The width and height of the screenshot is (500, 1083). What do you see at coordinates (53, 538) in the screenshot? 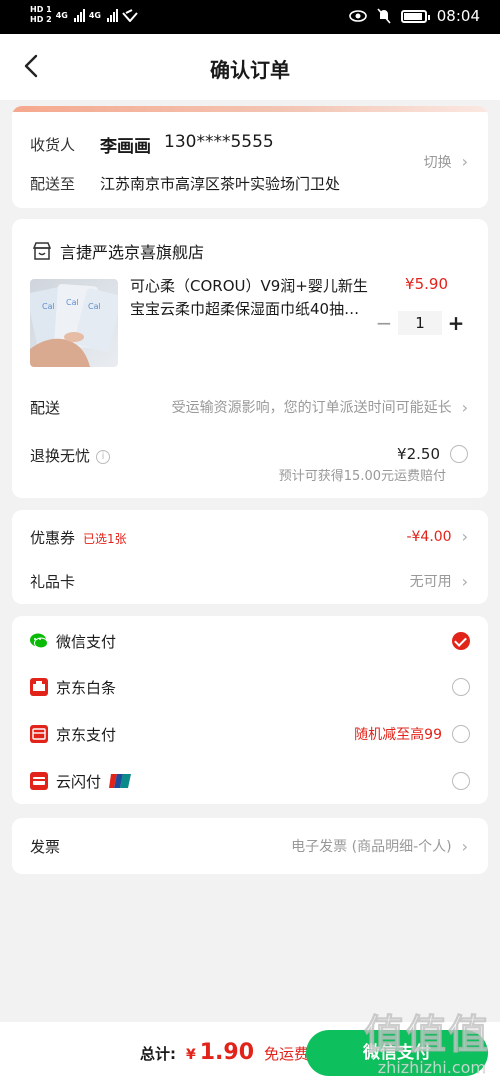
I see `coupon-label: 优惠券` at bounding box center [53, 538].